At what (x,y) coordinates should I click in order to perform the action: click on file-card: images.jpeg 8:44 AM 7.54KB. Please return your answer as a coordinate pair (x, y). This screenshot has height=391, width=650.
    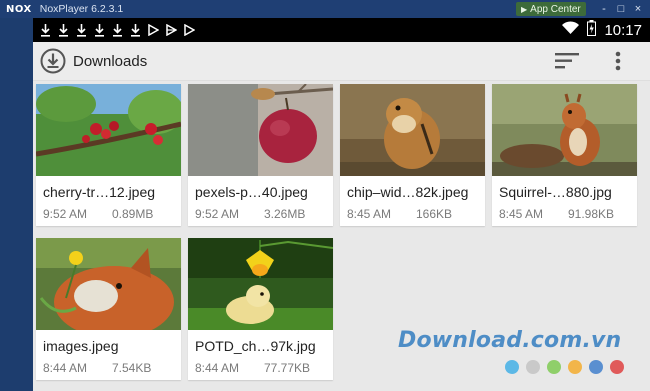
    Looking at the image, I should click on (108, 309).